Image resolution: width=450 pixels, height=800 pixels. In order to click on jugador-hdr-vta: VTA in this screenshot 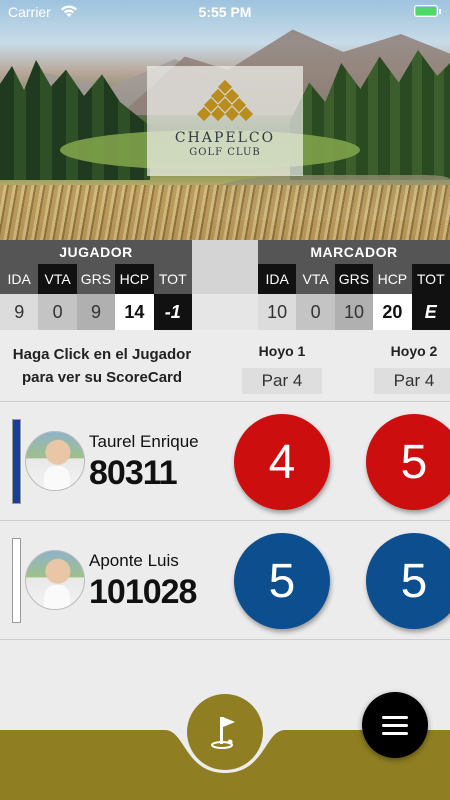, I will do `click(57, 279)`.